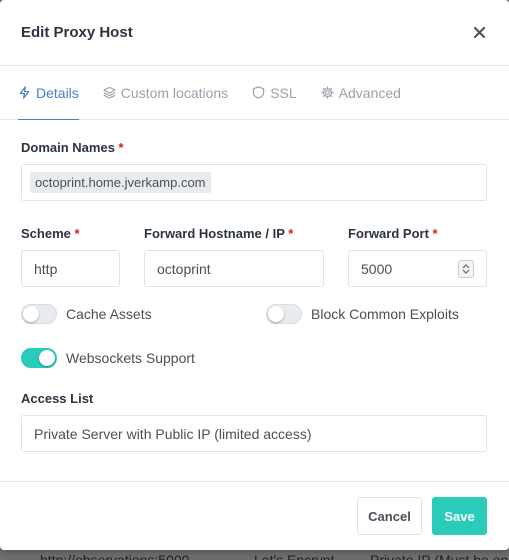  I want to click on background-access-cell: Private IP (Must be on, so click(439, 556).